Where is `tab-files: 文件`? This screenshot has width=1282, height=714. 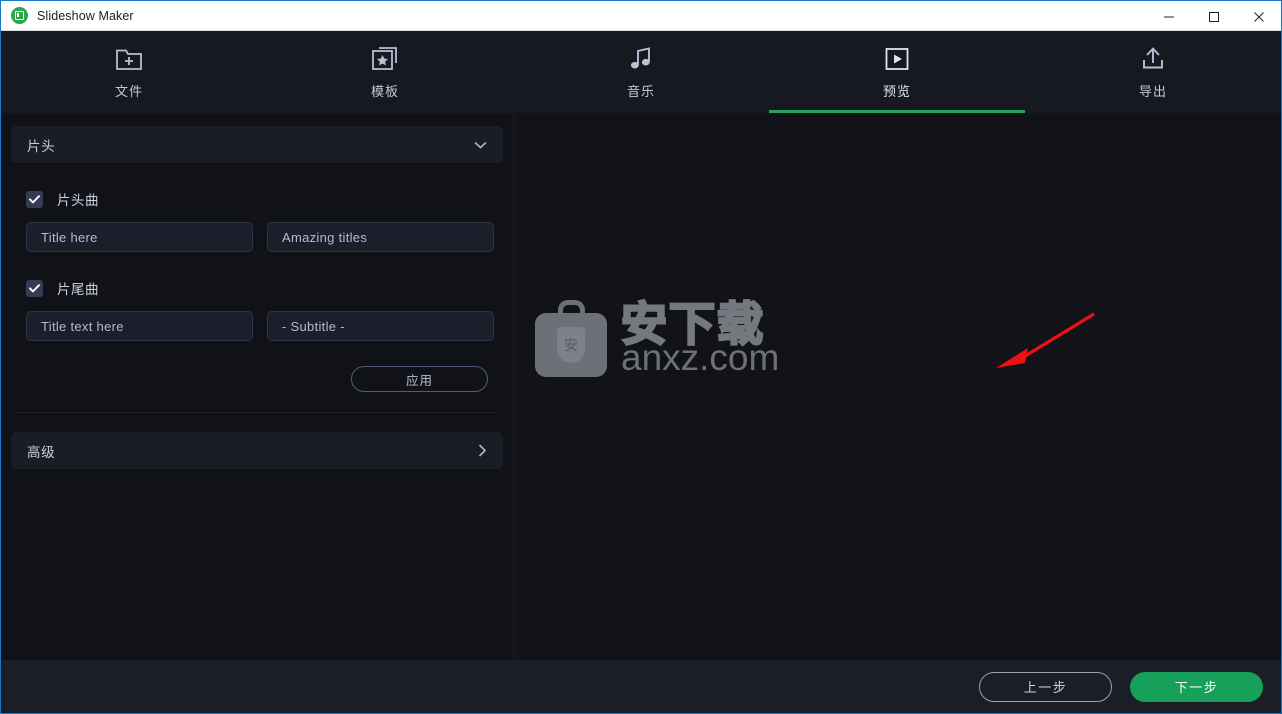
tab-files: 文件 is located at coordinates (129, 72).